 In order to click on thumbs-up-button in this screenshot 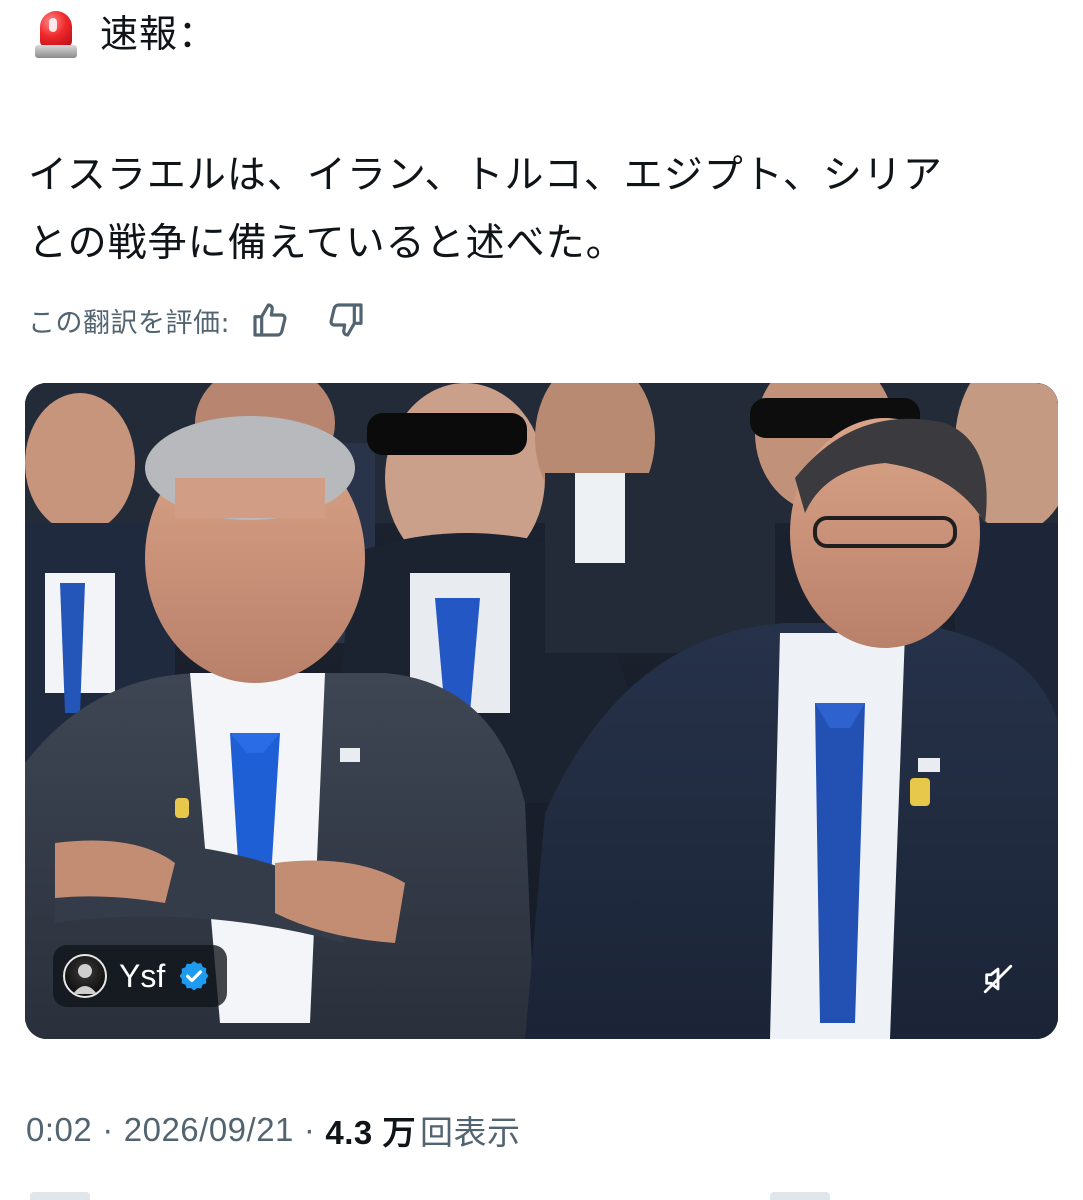, I will do `click(270, 320)`.